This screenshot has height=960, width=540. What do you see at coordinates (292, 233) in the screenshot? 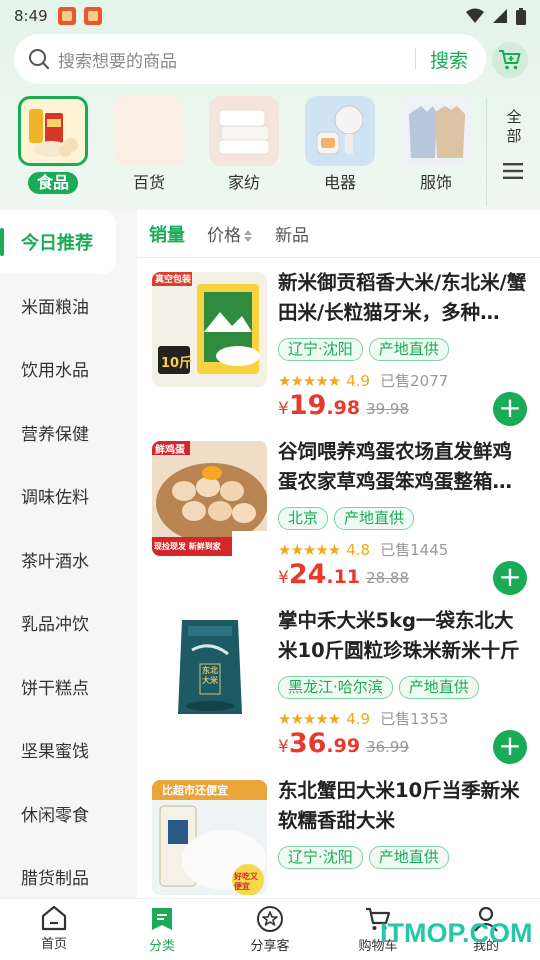
I see `sort-new: 新品` at bounding box center [292, 233].